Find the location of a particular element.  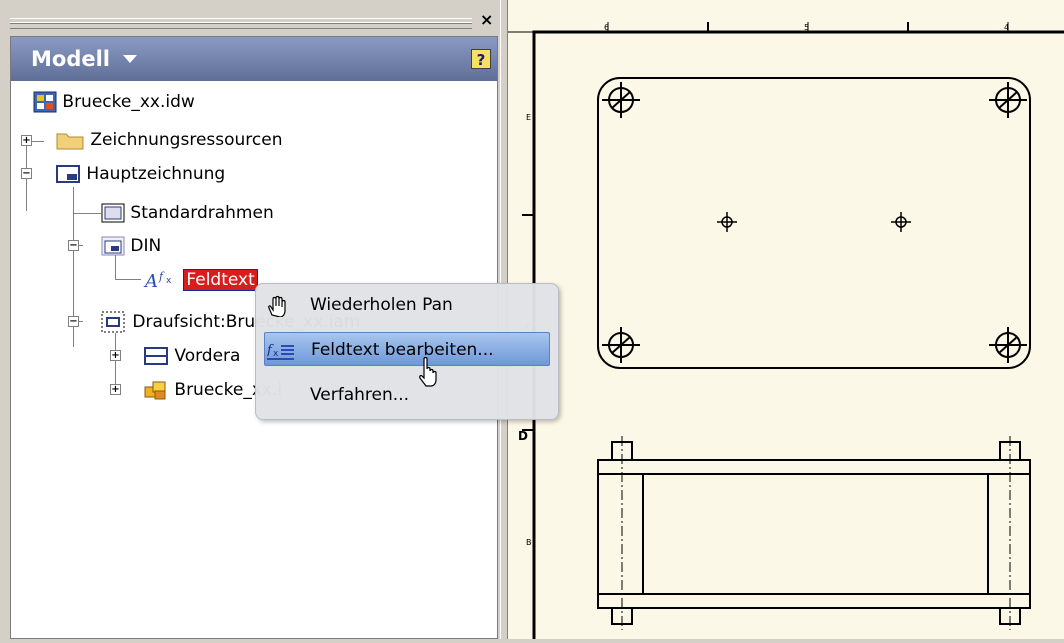

menu-item-repeat-pan: Wiederholen Pan is located at coordinates (407, 305).